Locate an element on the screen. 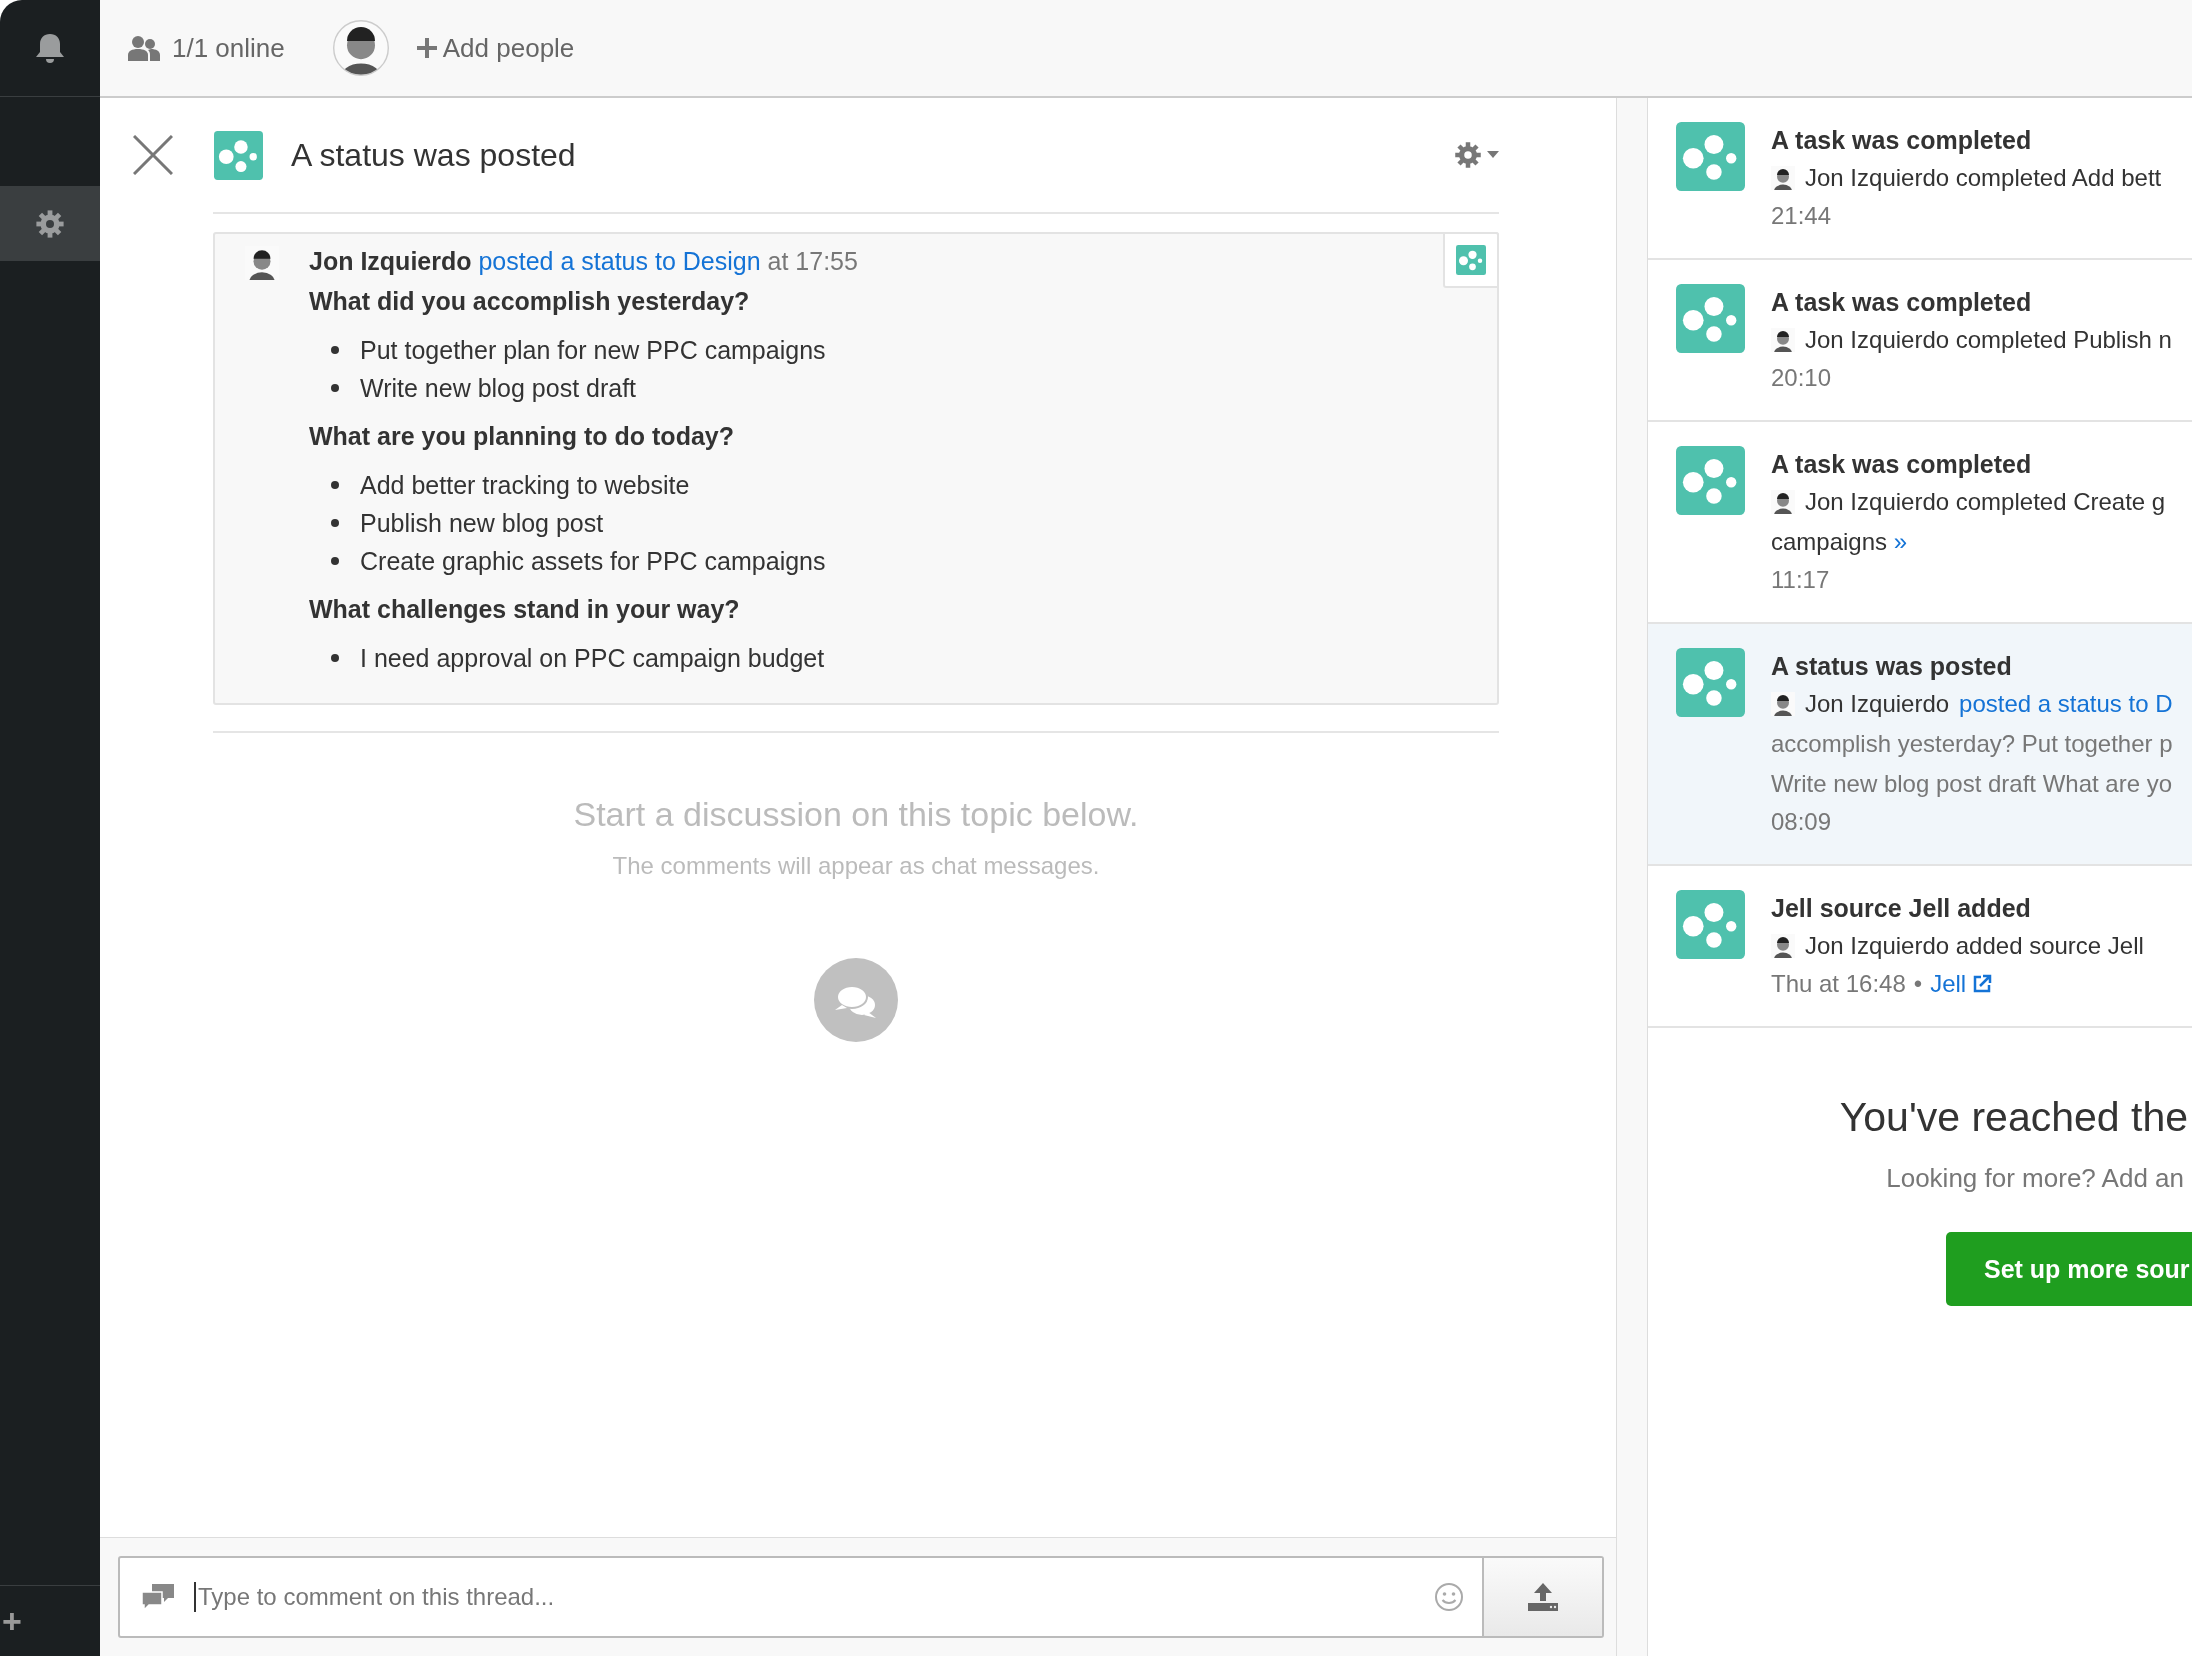  timestamp: 08:09 is located at coordinates (1801, 822).